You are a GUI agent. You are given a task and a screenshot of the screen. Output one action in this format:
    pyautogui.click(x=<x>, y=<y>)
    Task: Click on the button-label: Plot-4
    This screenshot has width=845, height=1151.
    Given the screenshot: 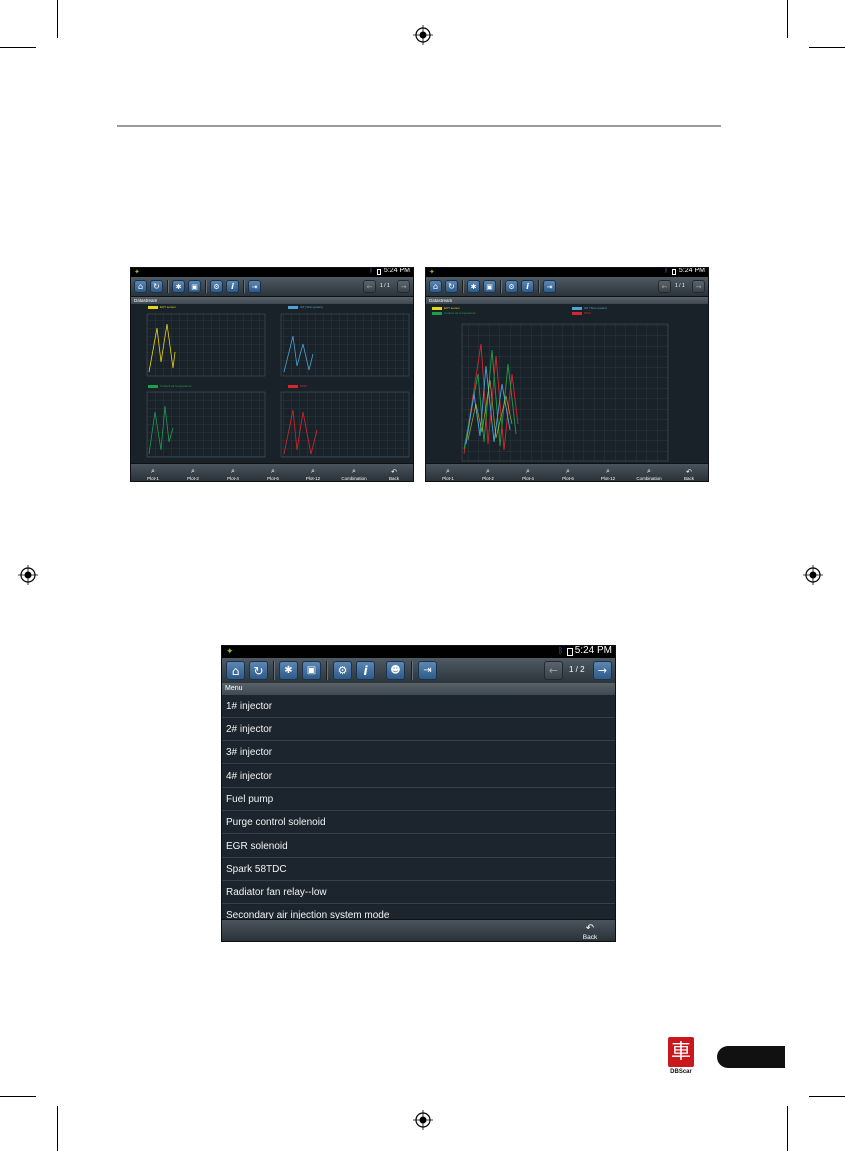 What is the action you would take?
    pyautogui.click(x=528, y=478)
    